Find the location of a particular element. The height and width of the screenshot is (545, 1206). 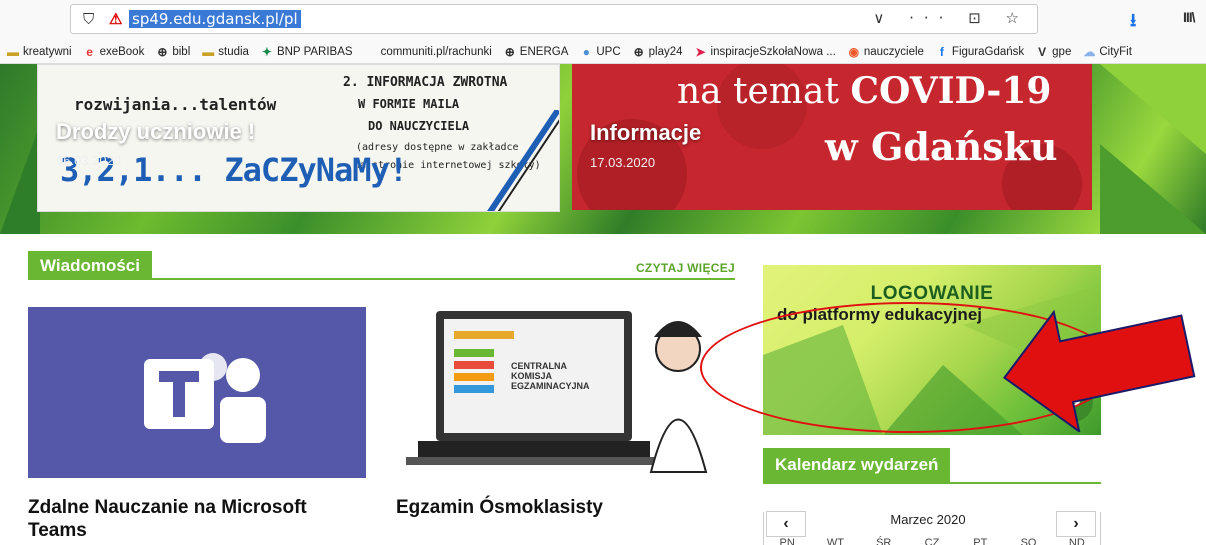

slide-handwriting-talents: rozwijania...talentów is located at coordinates (175, 104).